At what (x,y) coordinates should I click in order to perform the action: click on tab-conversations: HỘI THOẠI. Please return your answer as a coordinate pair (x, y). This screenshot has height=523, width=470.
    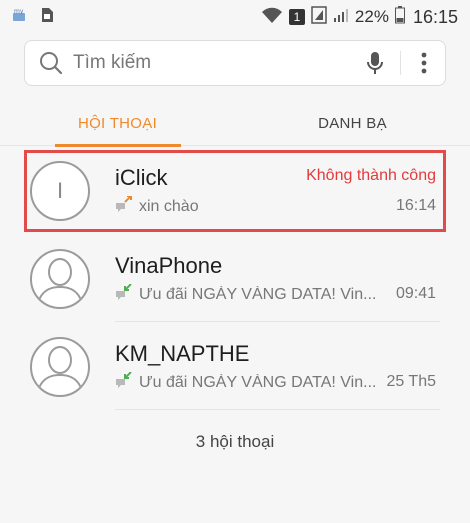
    Looking at the image, I should click on (117, 123).